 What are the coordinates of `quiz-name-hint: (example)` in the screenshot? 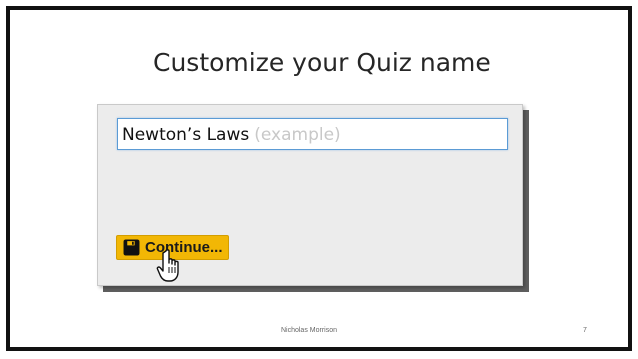 It's located at (297, 135).